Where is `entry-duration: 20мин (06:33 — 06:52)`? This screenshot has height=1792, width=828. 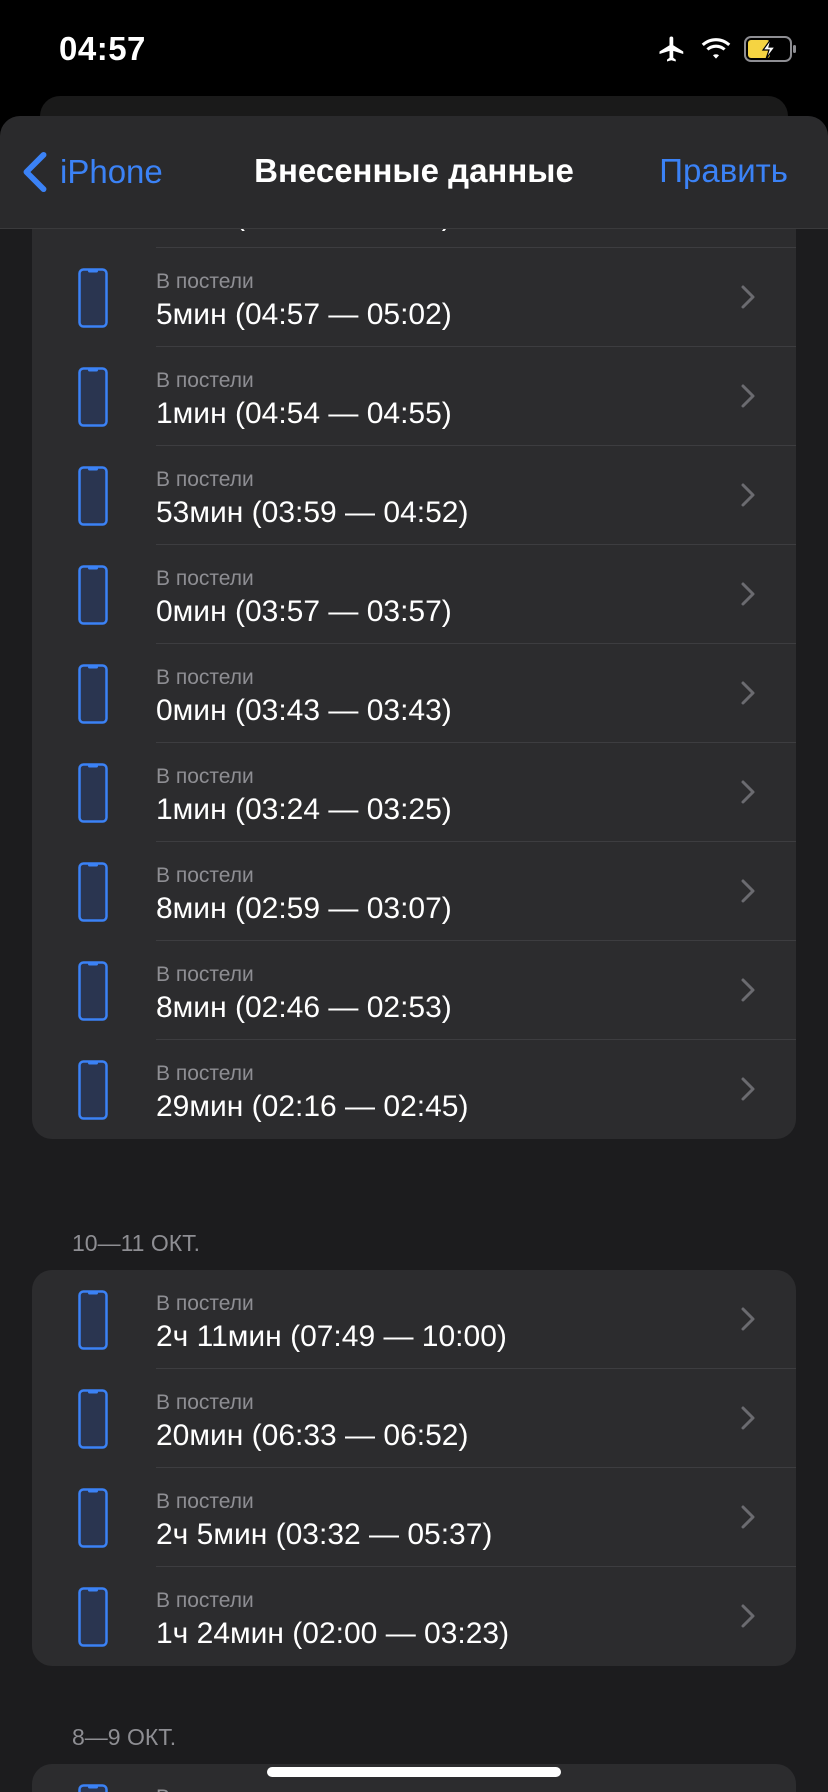
entry-duration: 20мин (06:33 — 06:52) is located at coordinates (312, 1435).